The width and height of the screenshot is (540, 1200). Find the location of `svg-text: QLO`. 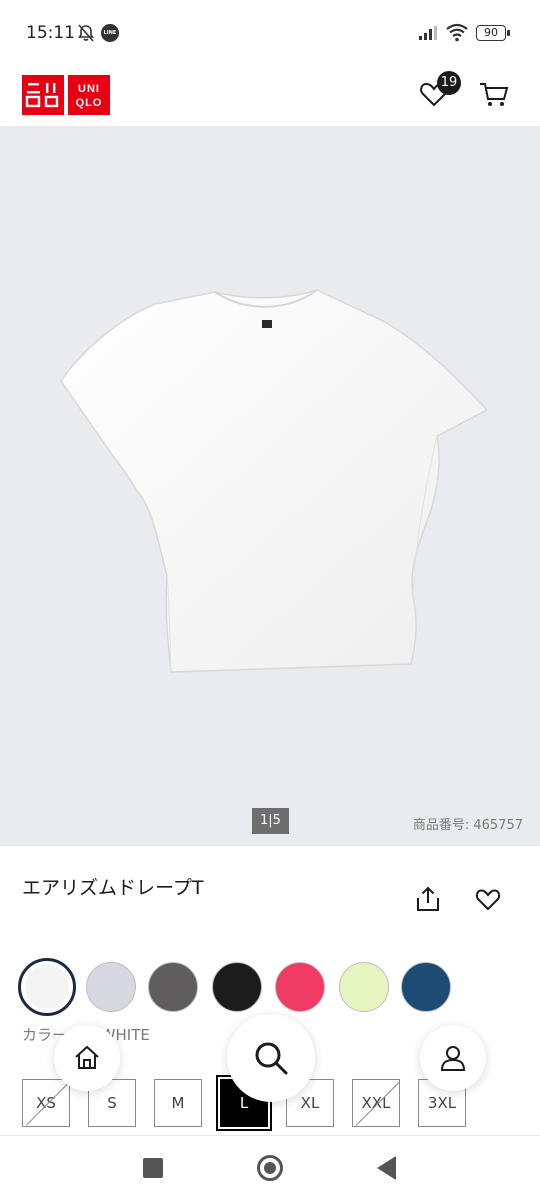

svg-text: QLO is located at coordinates (89, 103).